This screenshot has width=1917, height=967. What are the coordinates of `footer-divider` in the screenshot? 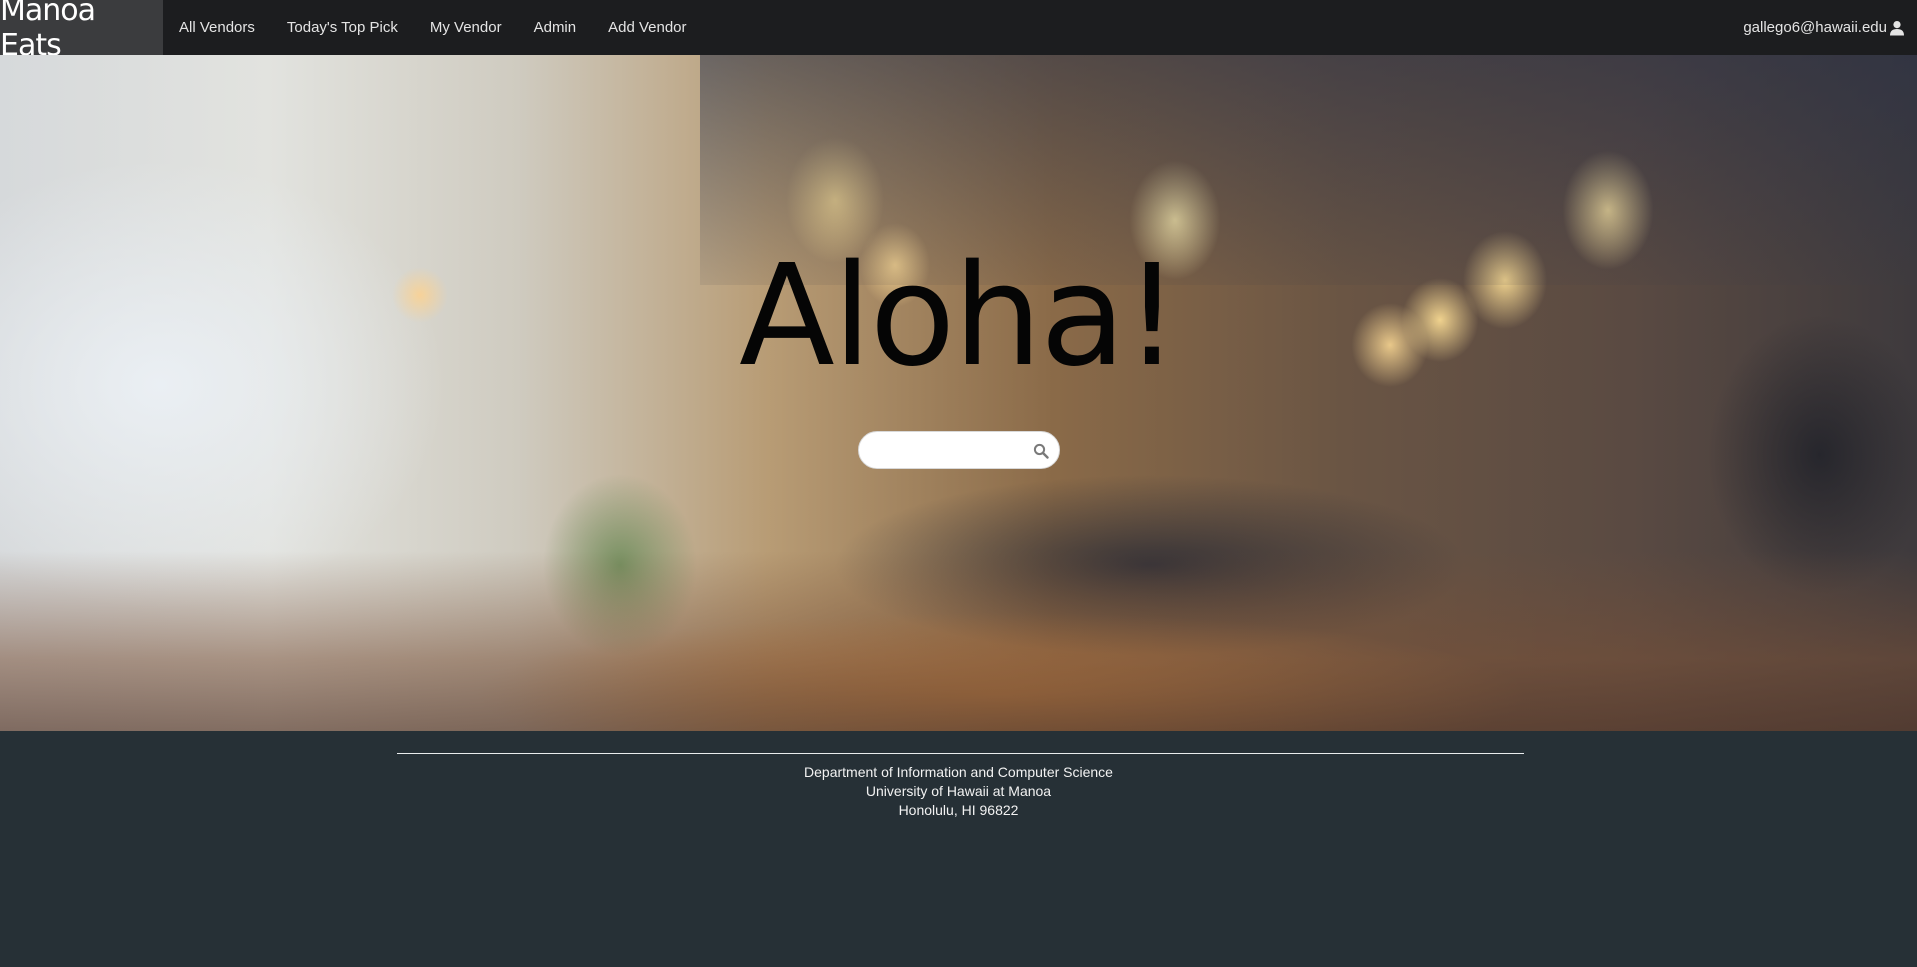 It's located at (960, 753).